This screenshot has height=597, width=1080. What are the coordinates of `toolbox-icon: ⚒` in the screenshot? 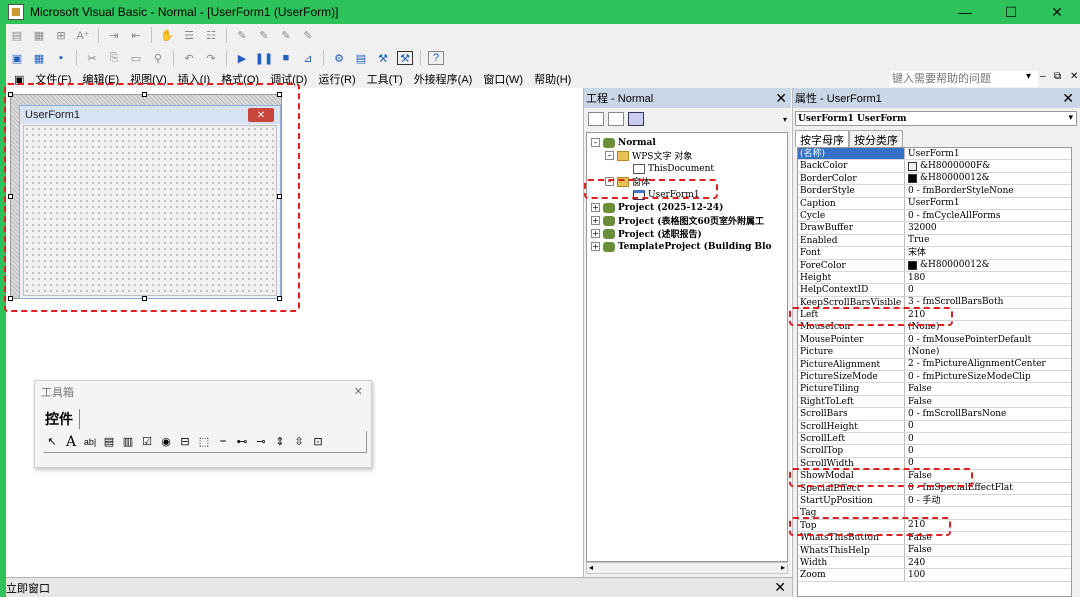 It's located at (405, 58).